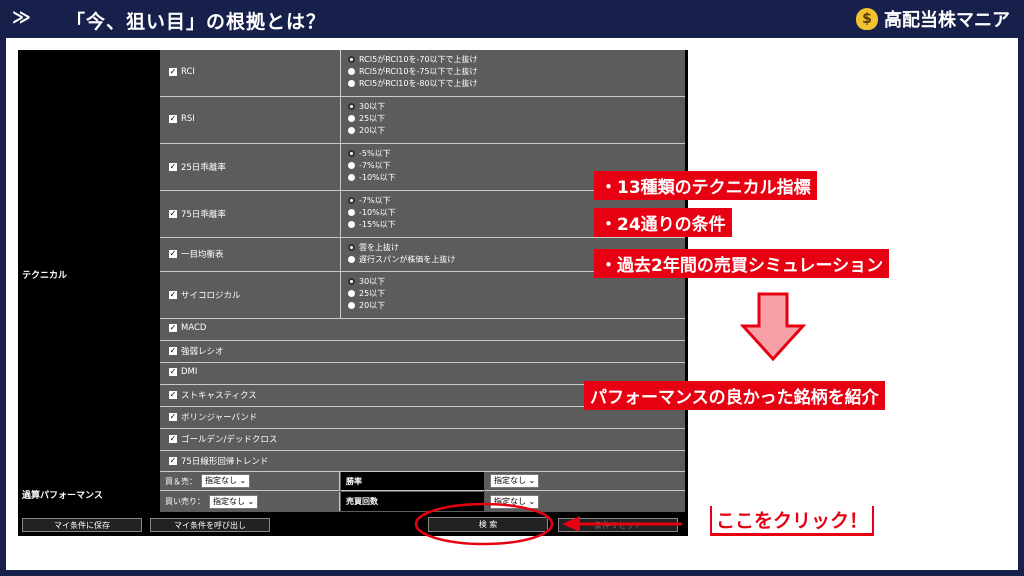 The width and height of the screenshot is (1024, 576). I want to click on buy-select: 指定なし ⌄, so click(234, 501).